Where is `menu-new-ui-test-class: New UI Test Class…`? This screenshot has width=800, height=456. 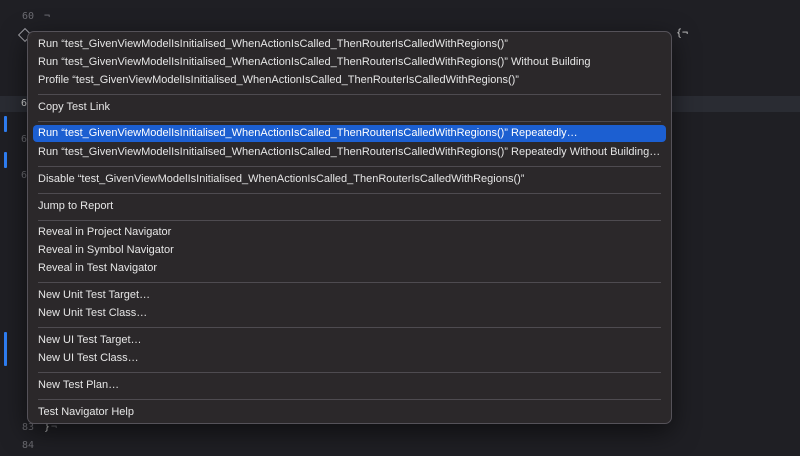 menu-new-ui-test-class: New UI Test Class… is located at coordinates (349, 358).